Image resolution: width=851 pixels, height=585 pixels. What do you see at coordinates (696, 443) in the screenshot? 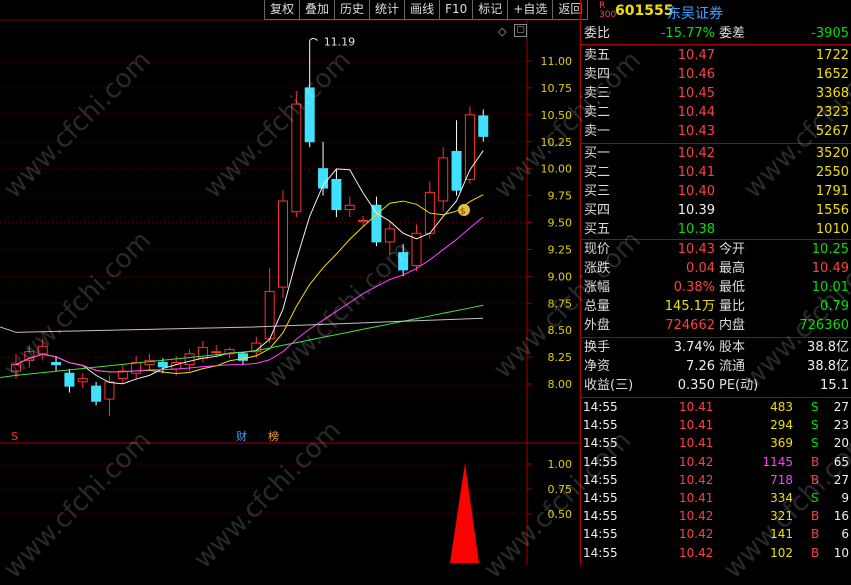
I see `tick-price: 10.41` at bounding box center [696, 443].